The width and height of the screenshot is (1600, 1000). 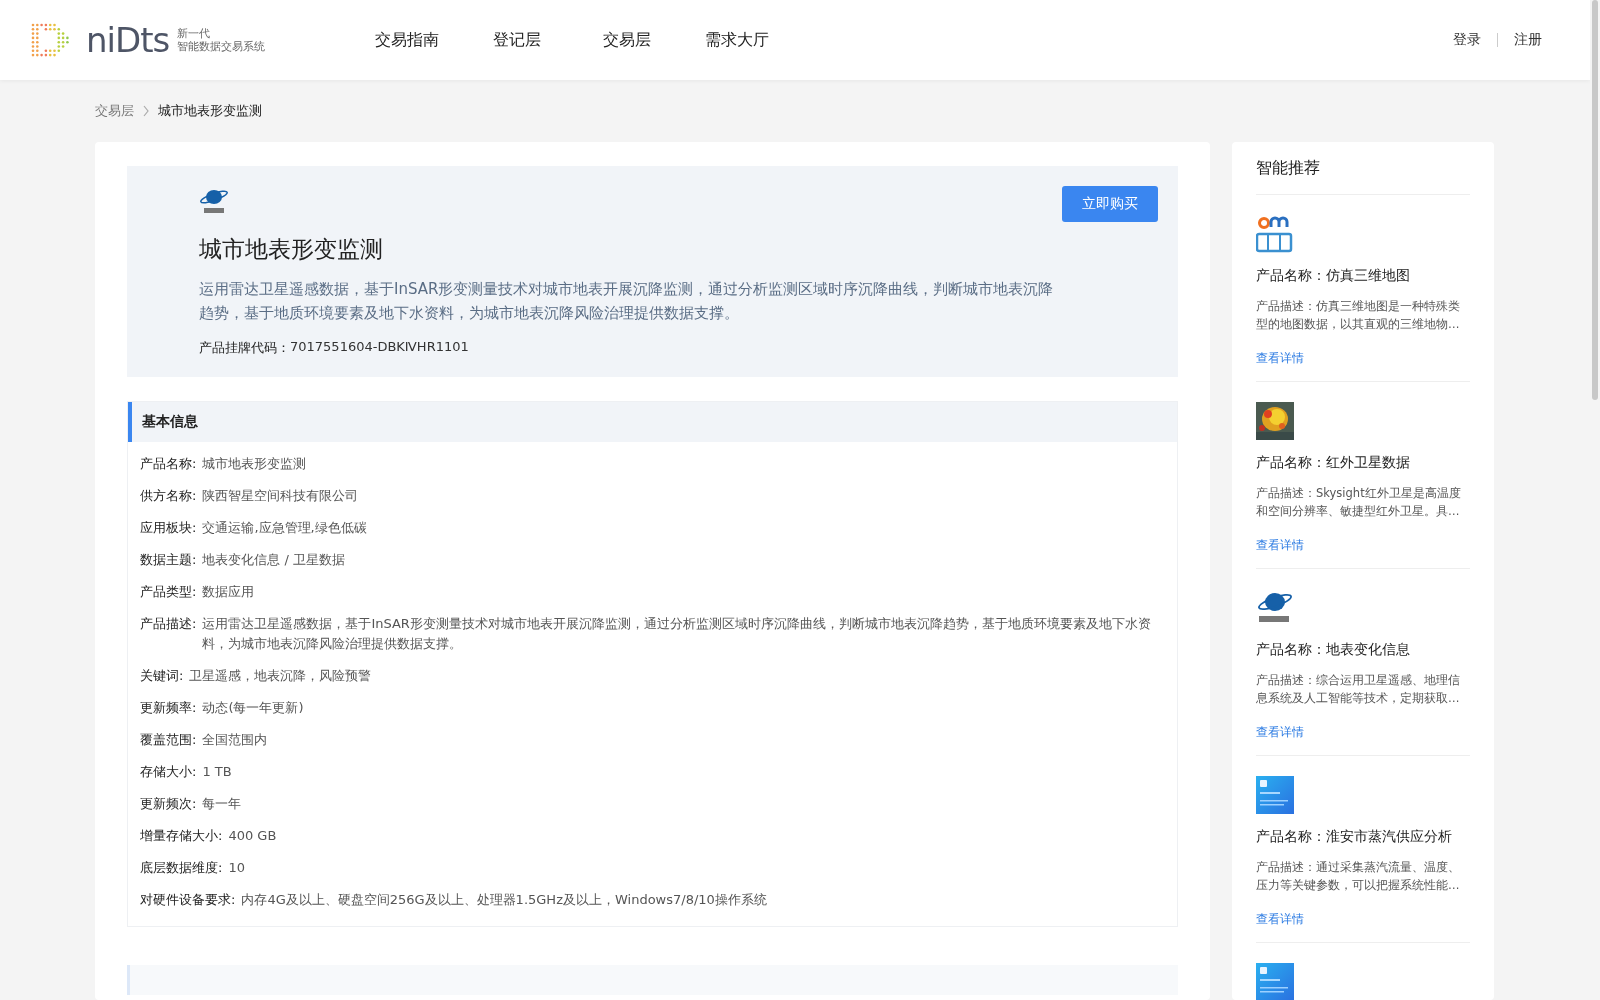 I want to click on product-code: 7017551604-DBKⅣHR1101, so click(x=379, y=347).